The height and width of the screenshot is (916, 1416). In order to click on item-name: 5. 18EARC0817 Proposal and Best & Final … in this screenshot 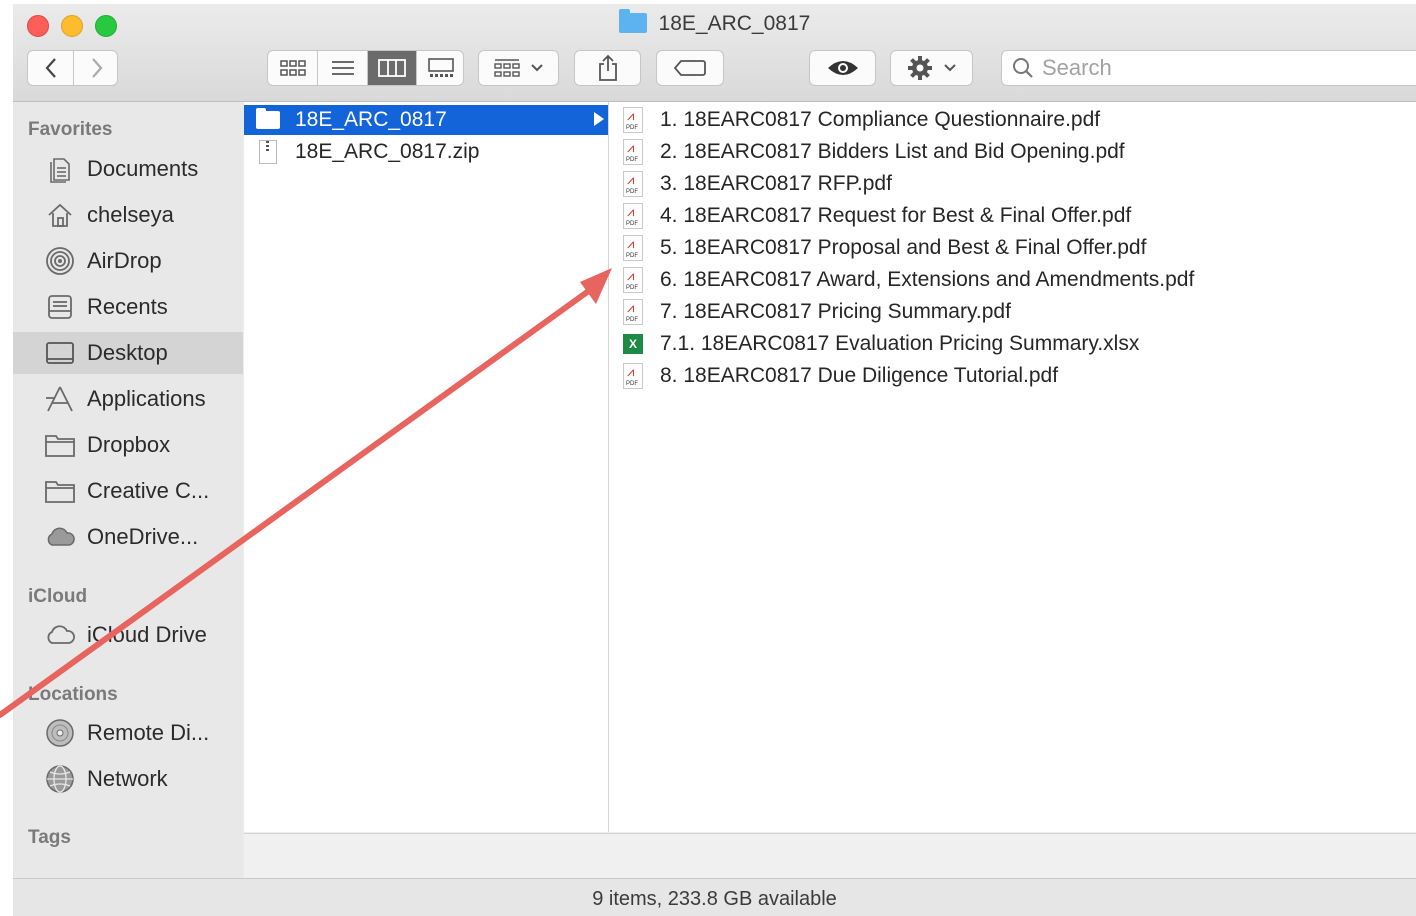, I will do `click(903, 247)`.